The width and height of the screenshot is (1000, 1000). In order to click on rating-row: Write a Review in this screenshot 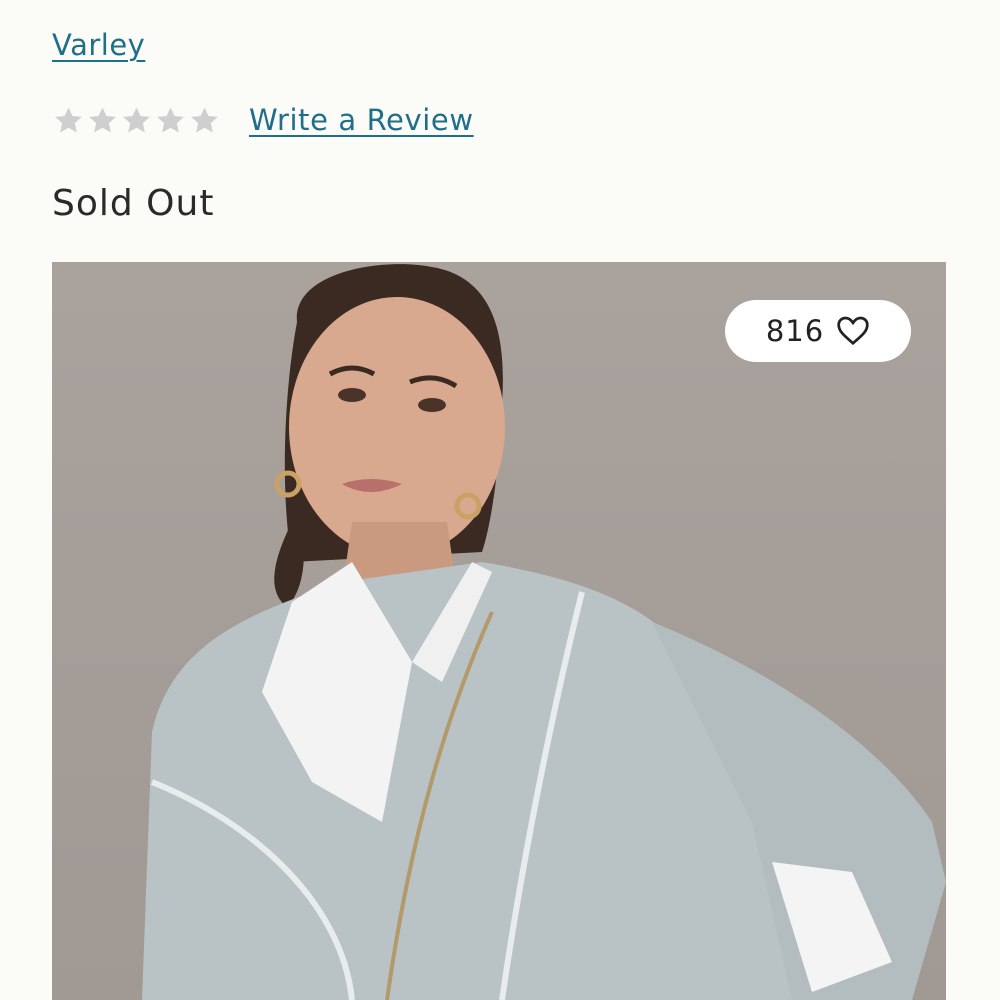, I will do `click(263, 120)`.